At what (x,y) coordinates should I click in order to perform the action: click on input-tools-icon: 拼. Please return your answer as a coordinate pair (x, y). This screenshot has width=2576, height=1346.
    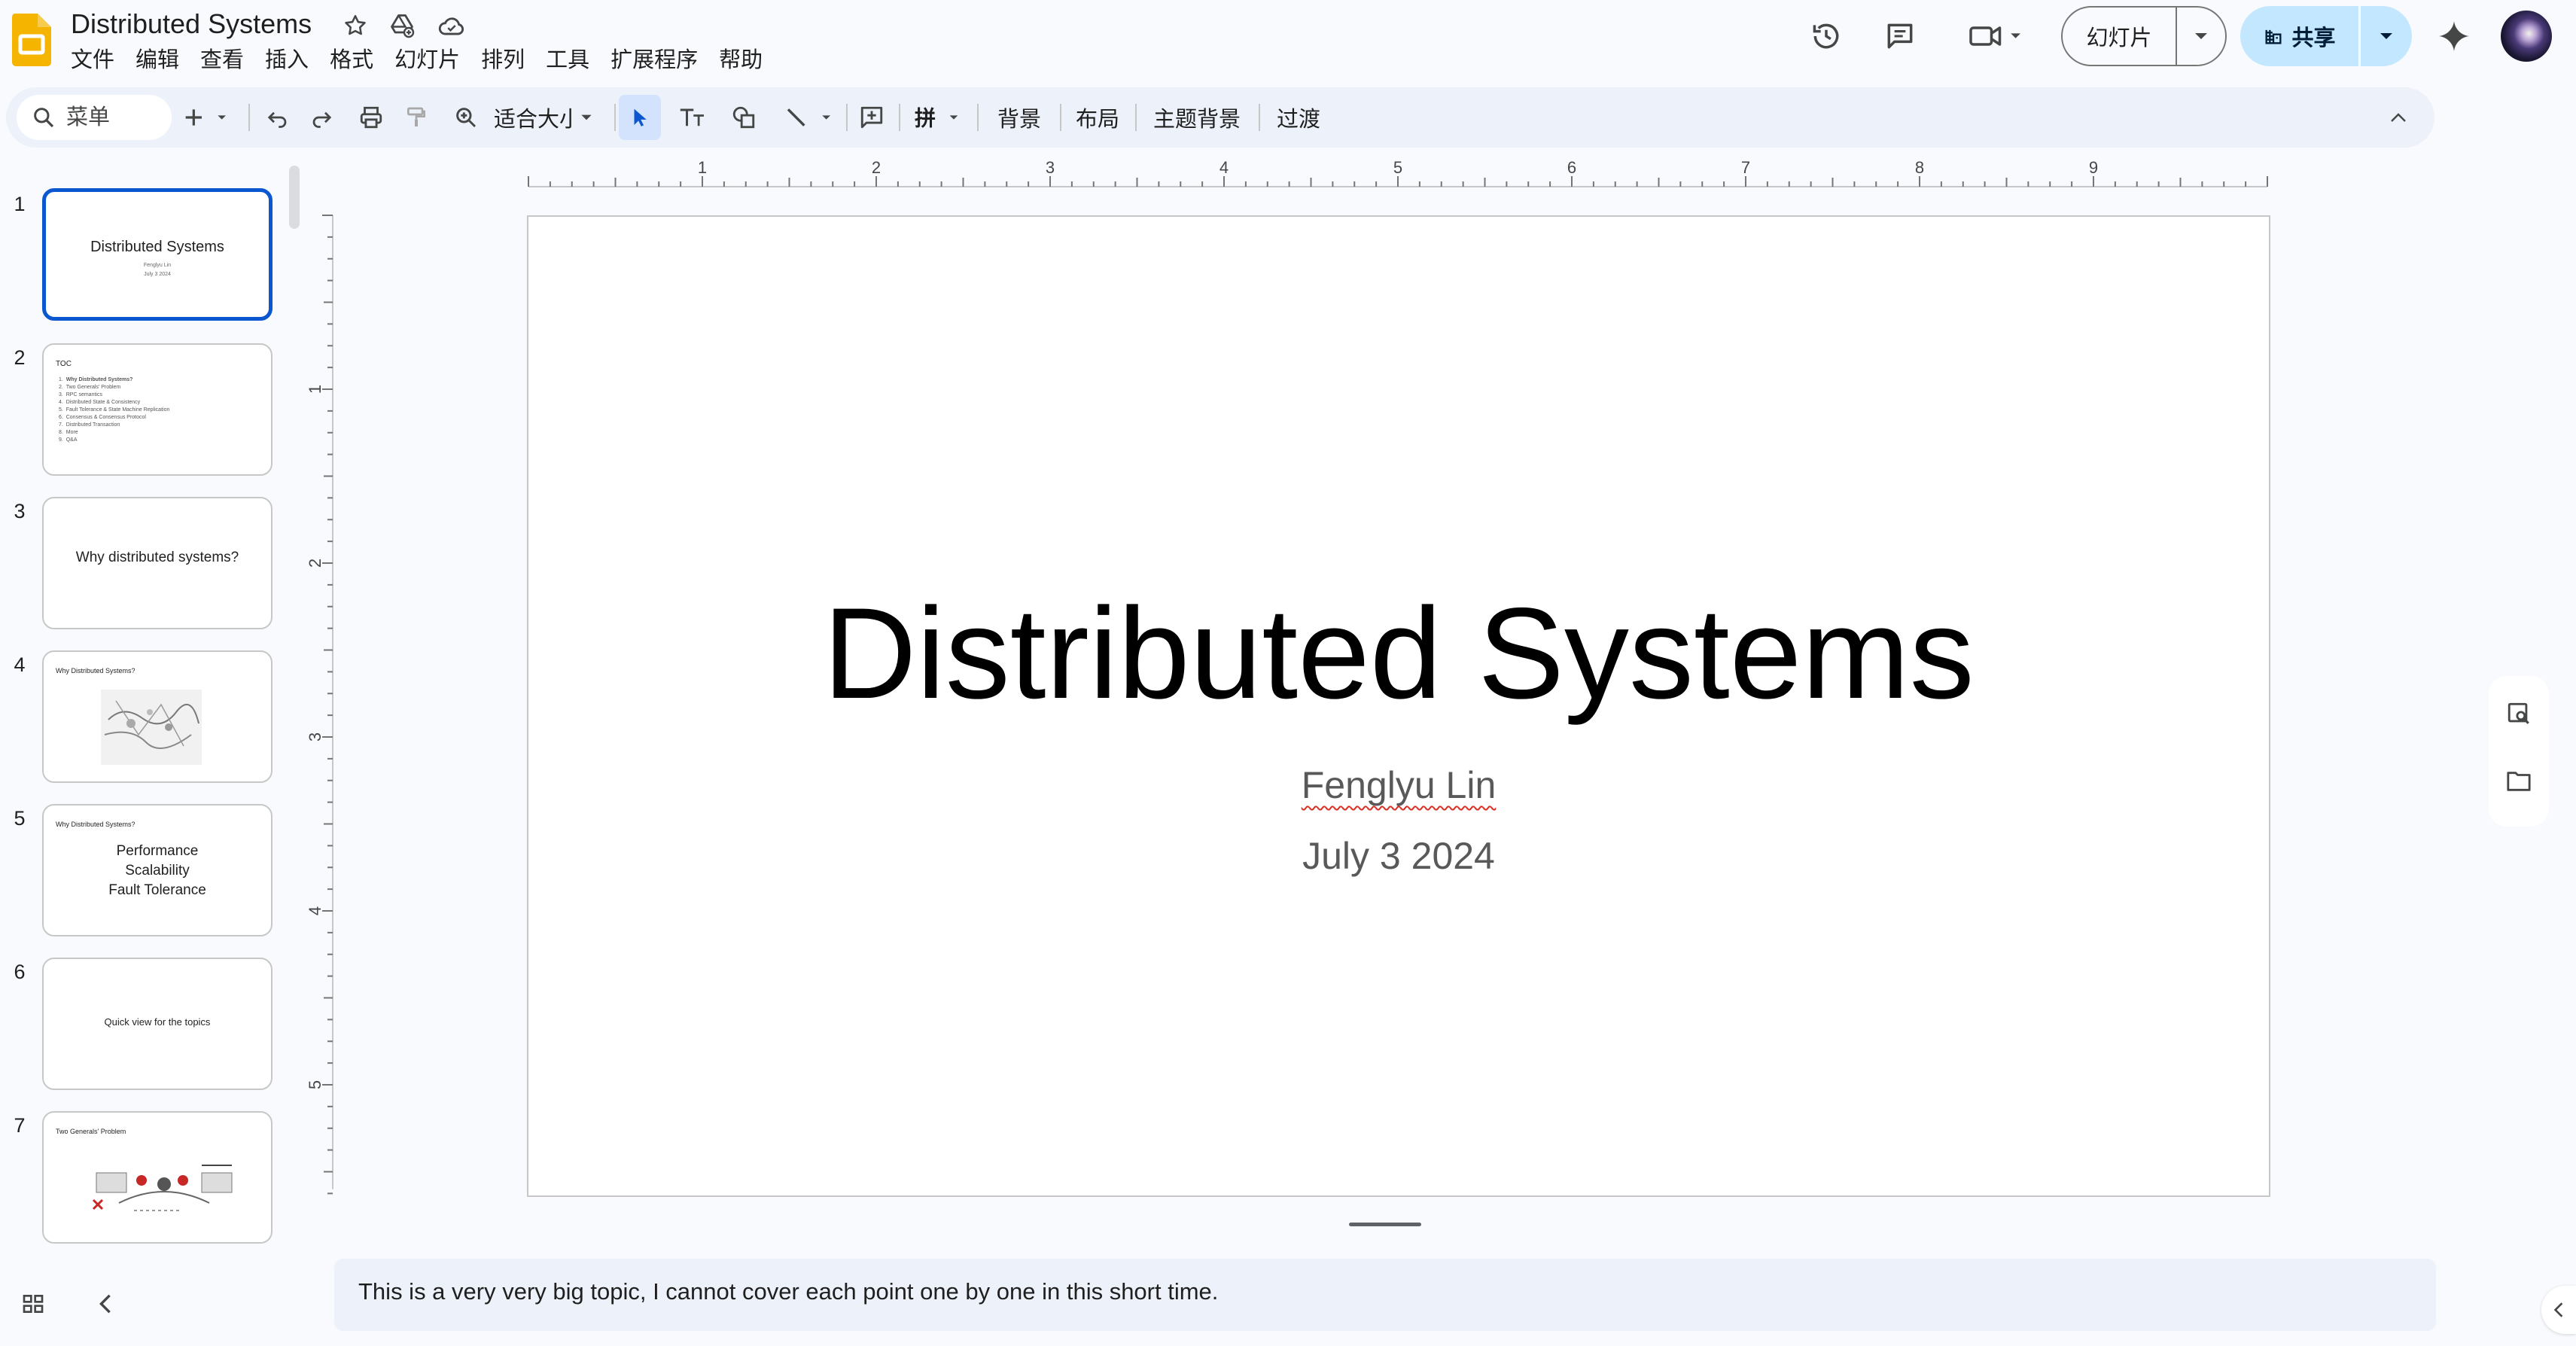
    Looking at the image, I should click on (939, 118).